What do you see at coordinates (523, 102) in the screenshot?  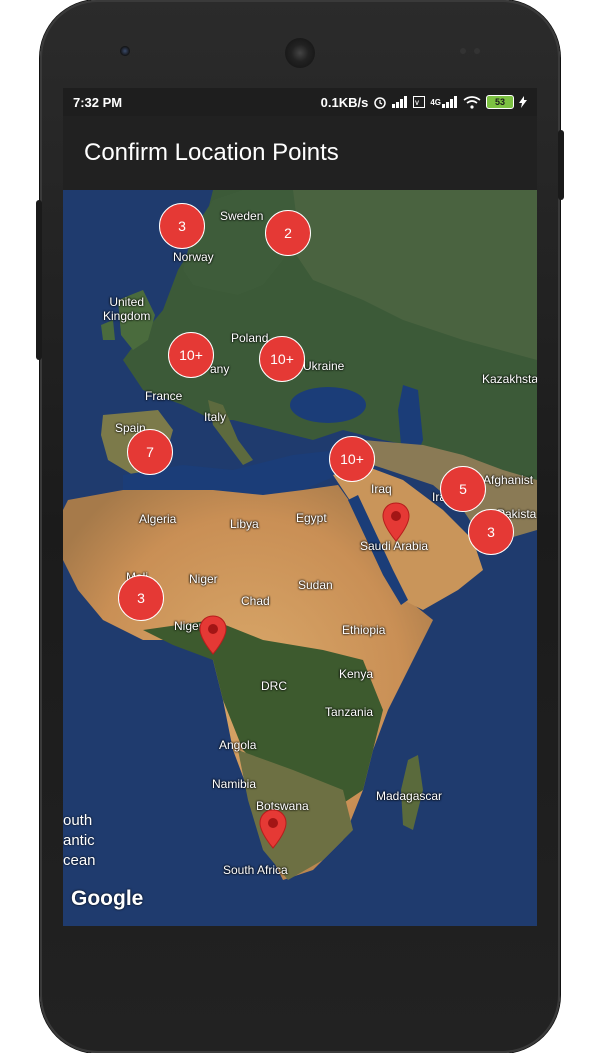 I see `charging-icon` at bounding box center [523, 102].